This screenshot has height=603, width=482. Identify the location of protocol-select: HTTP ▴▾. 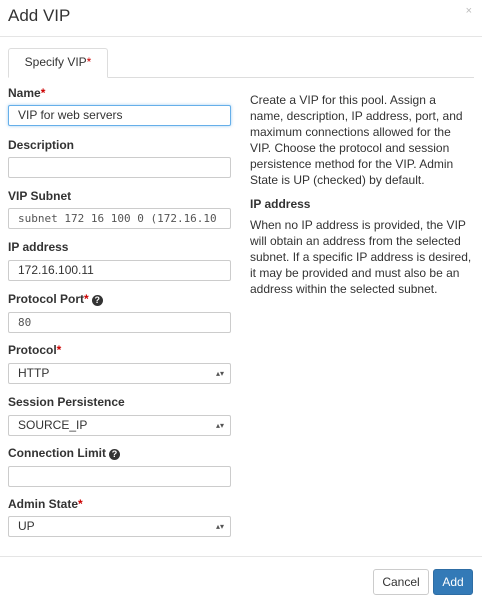
(119, 373).